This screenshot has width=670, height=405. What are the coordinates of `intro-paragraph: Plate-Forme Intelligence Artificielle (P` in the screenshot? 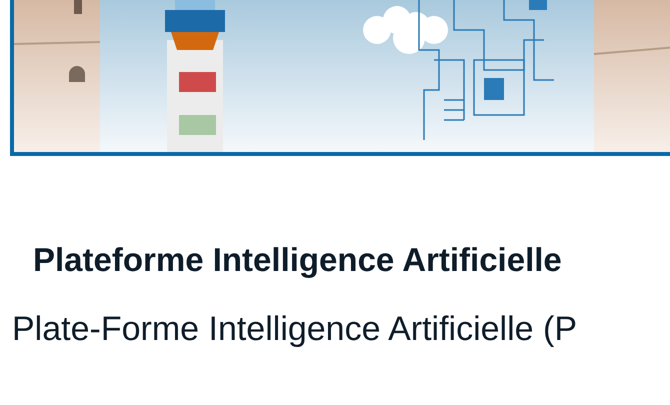 It's located at (294, 329).